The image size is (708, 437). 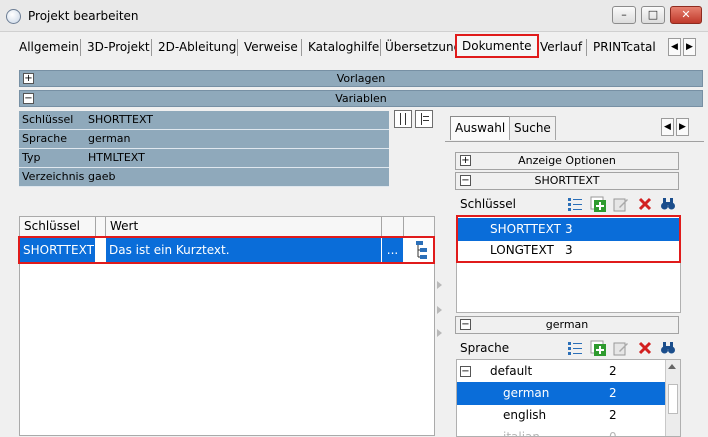 What do you see at coordinates (118, 47) in the screenshot?
I see `tab-3d-projekt: 3D-Projekt` at bounding box center [118, 47].